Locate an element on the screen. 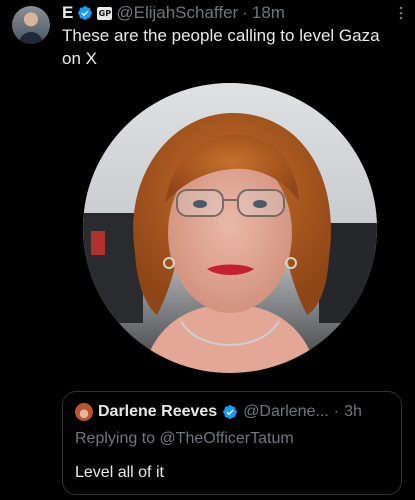 The image size is (415, 500). author-display-name: E is located at coordinates (67, 13).